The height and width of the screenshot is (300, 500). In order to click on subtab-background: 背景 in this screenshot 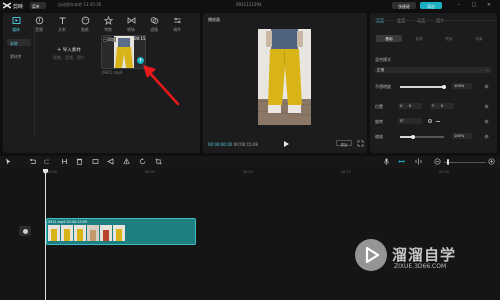, I will do `click(479, 38)`.